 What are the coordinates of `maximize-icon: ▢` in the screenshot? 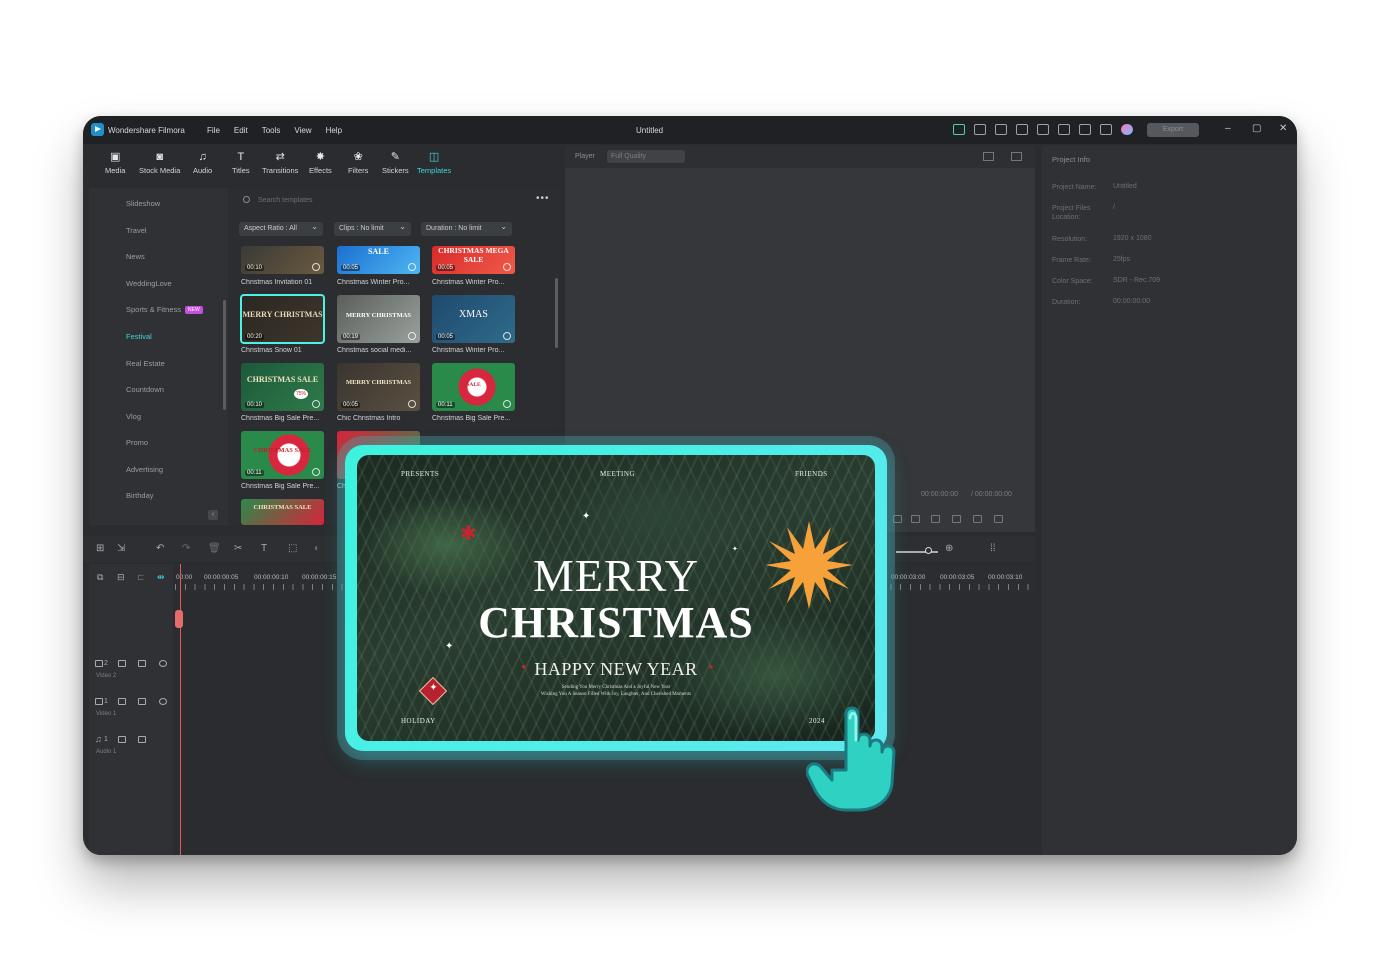 It's located at (1256, 129).